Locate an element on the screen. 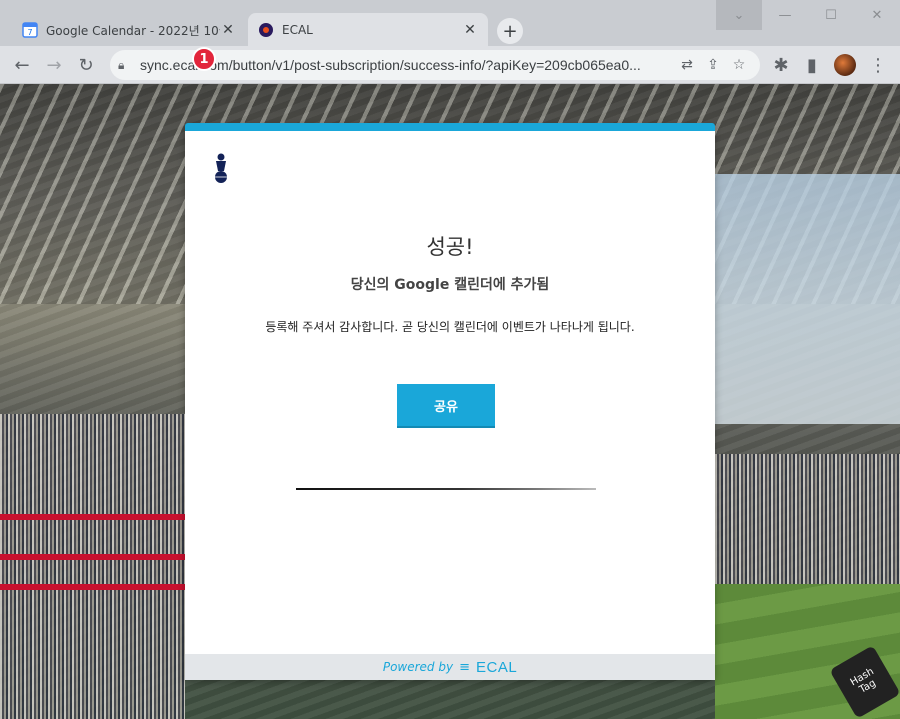 The image size is (900, 719). dialog-title: 성공! is located at coordinates (450, 247).